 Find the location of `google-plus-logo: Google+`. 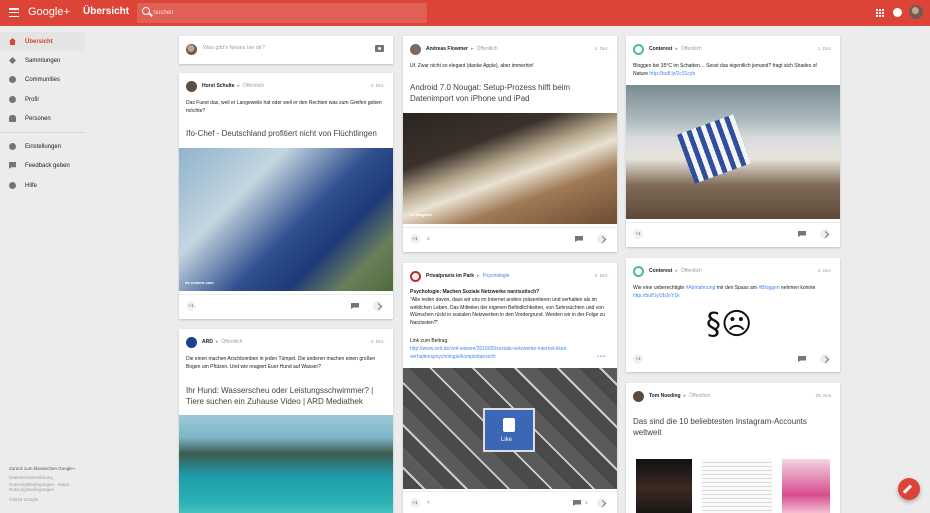

google-plus-logo: Google+ is located at coordinates (49, 12).